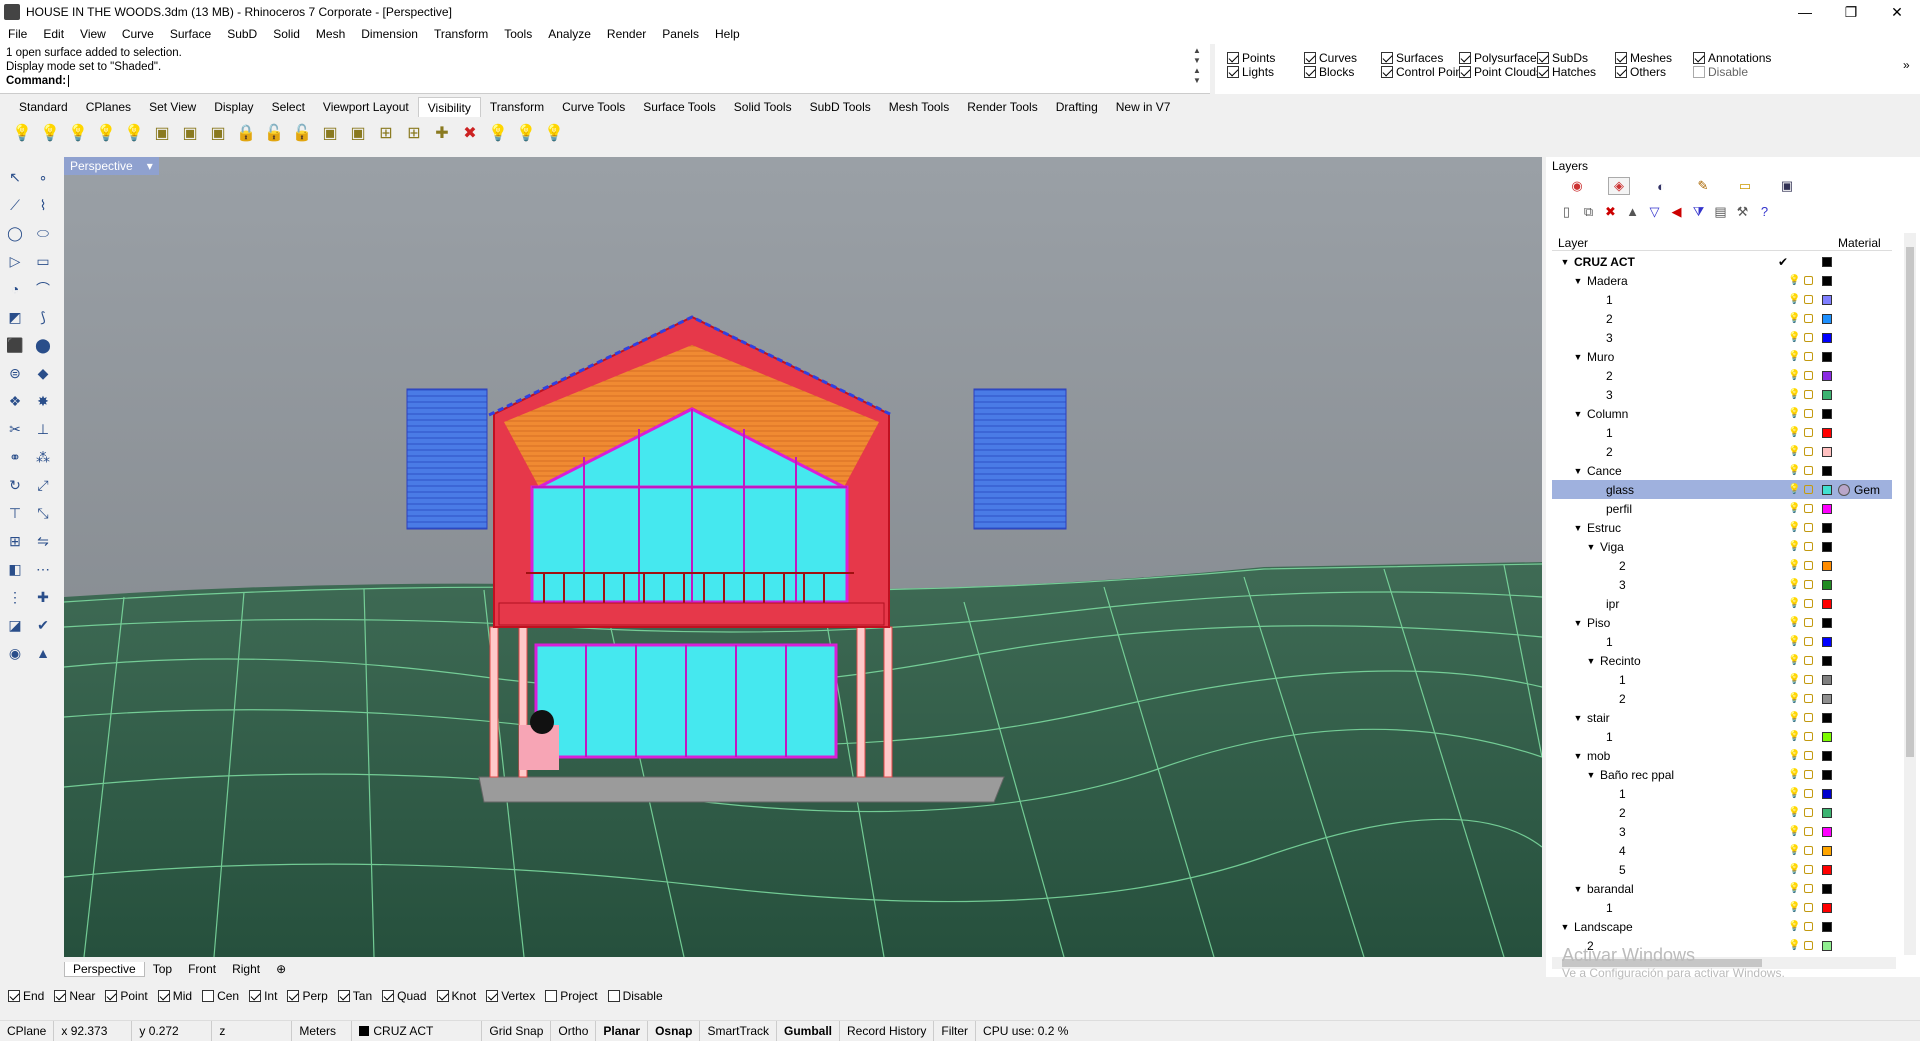  What do you see at coordinates (43, 289) in the screenshot?
I see `fillet-icon: ⌒` at bounding box center [43, 289].